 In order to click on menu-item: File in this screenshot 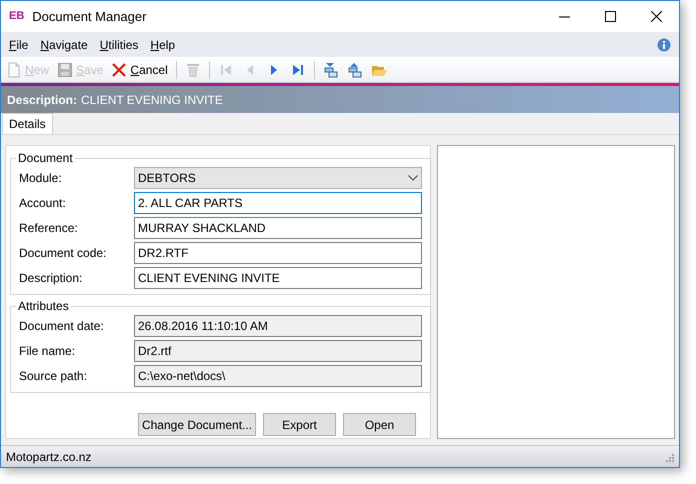, I will do `click(18, 45)`.